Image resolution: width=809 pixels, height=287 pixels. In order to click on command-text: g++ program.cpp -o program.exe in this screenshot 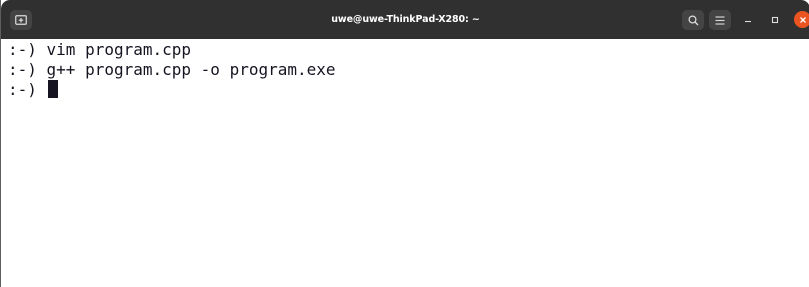, I will do `click(186, 69)`.